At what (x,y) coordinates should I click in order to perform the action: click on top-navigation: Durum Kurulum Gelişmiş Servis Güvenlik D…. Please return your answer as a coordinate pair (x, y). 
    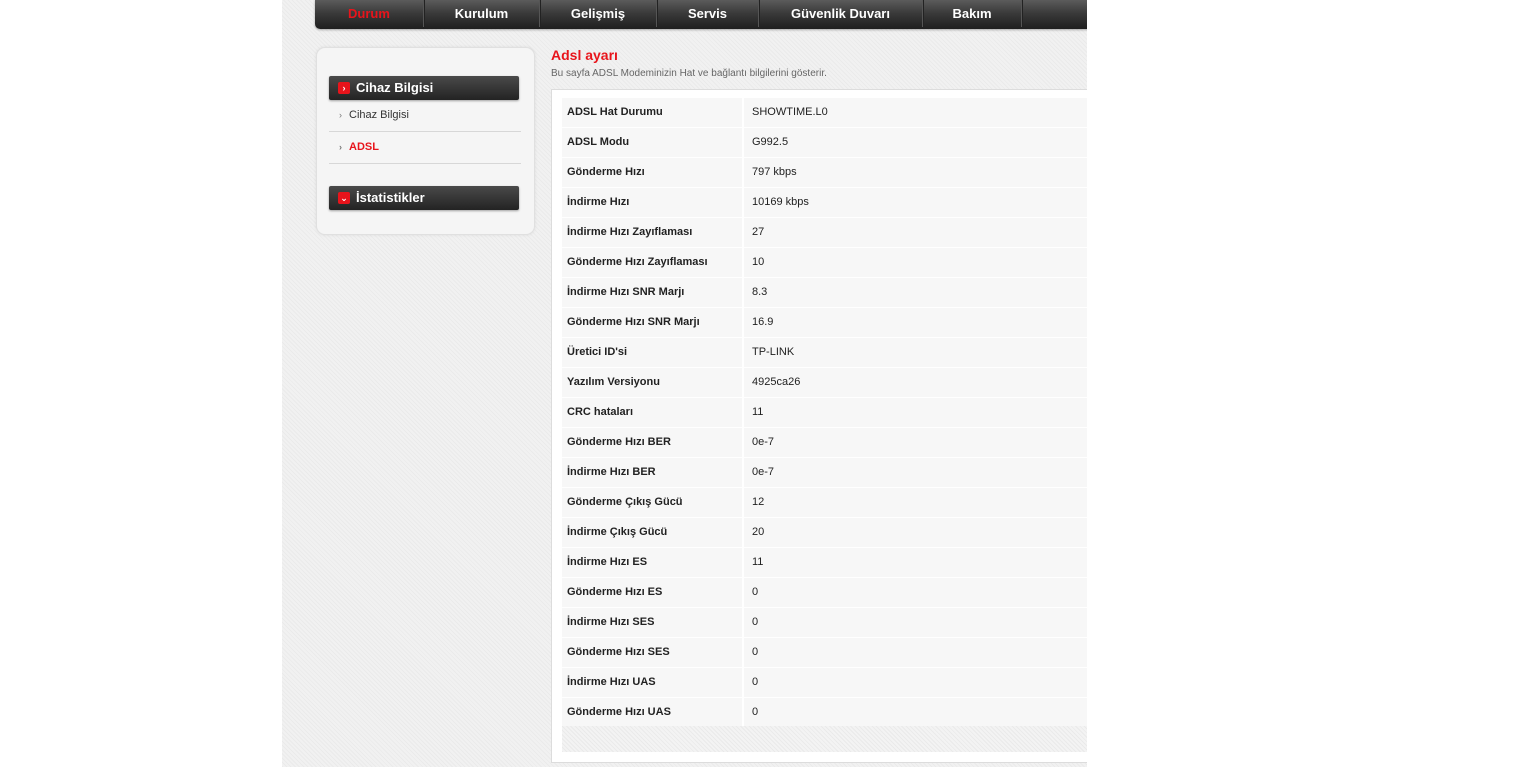
    Looking at the image, I should click on (701, 14).